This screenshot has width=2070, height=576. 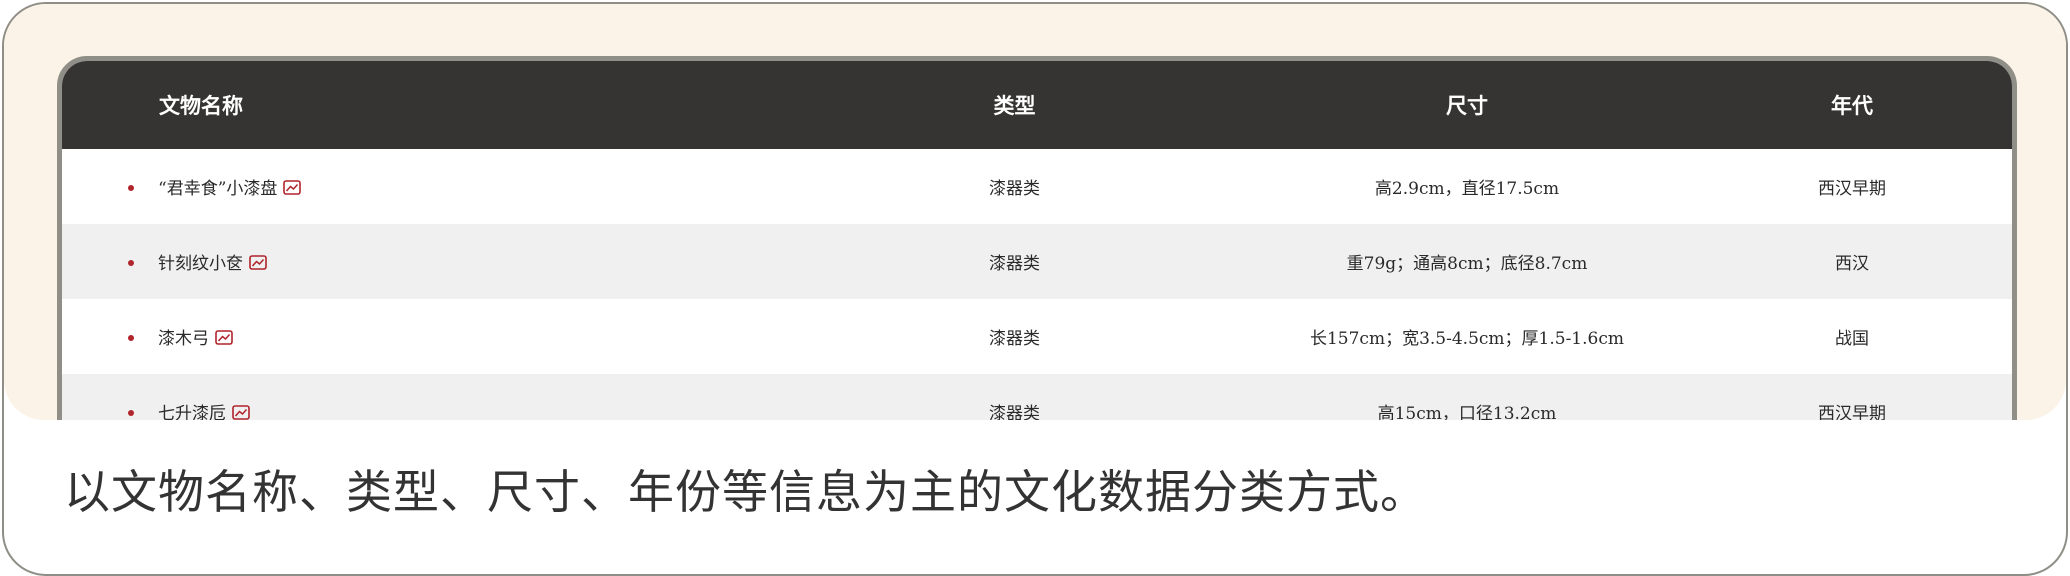 What do you see at coordinates (1466, 339) in the screenshot?
I see `artifact-size: 长157cm；宽3.5-4.5cm；厚1.5-1.6cm` at bounding box center [1466, 339].